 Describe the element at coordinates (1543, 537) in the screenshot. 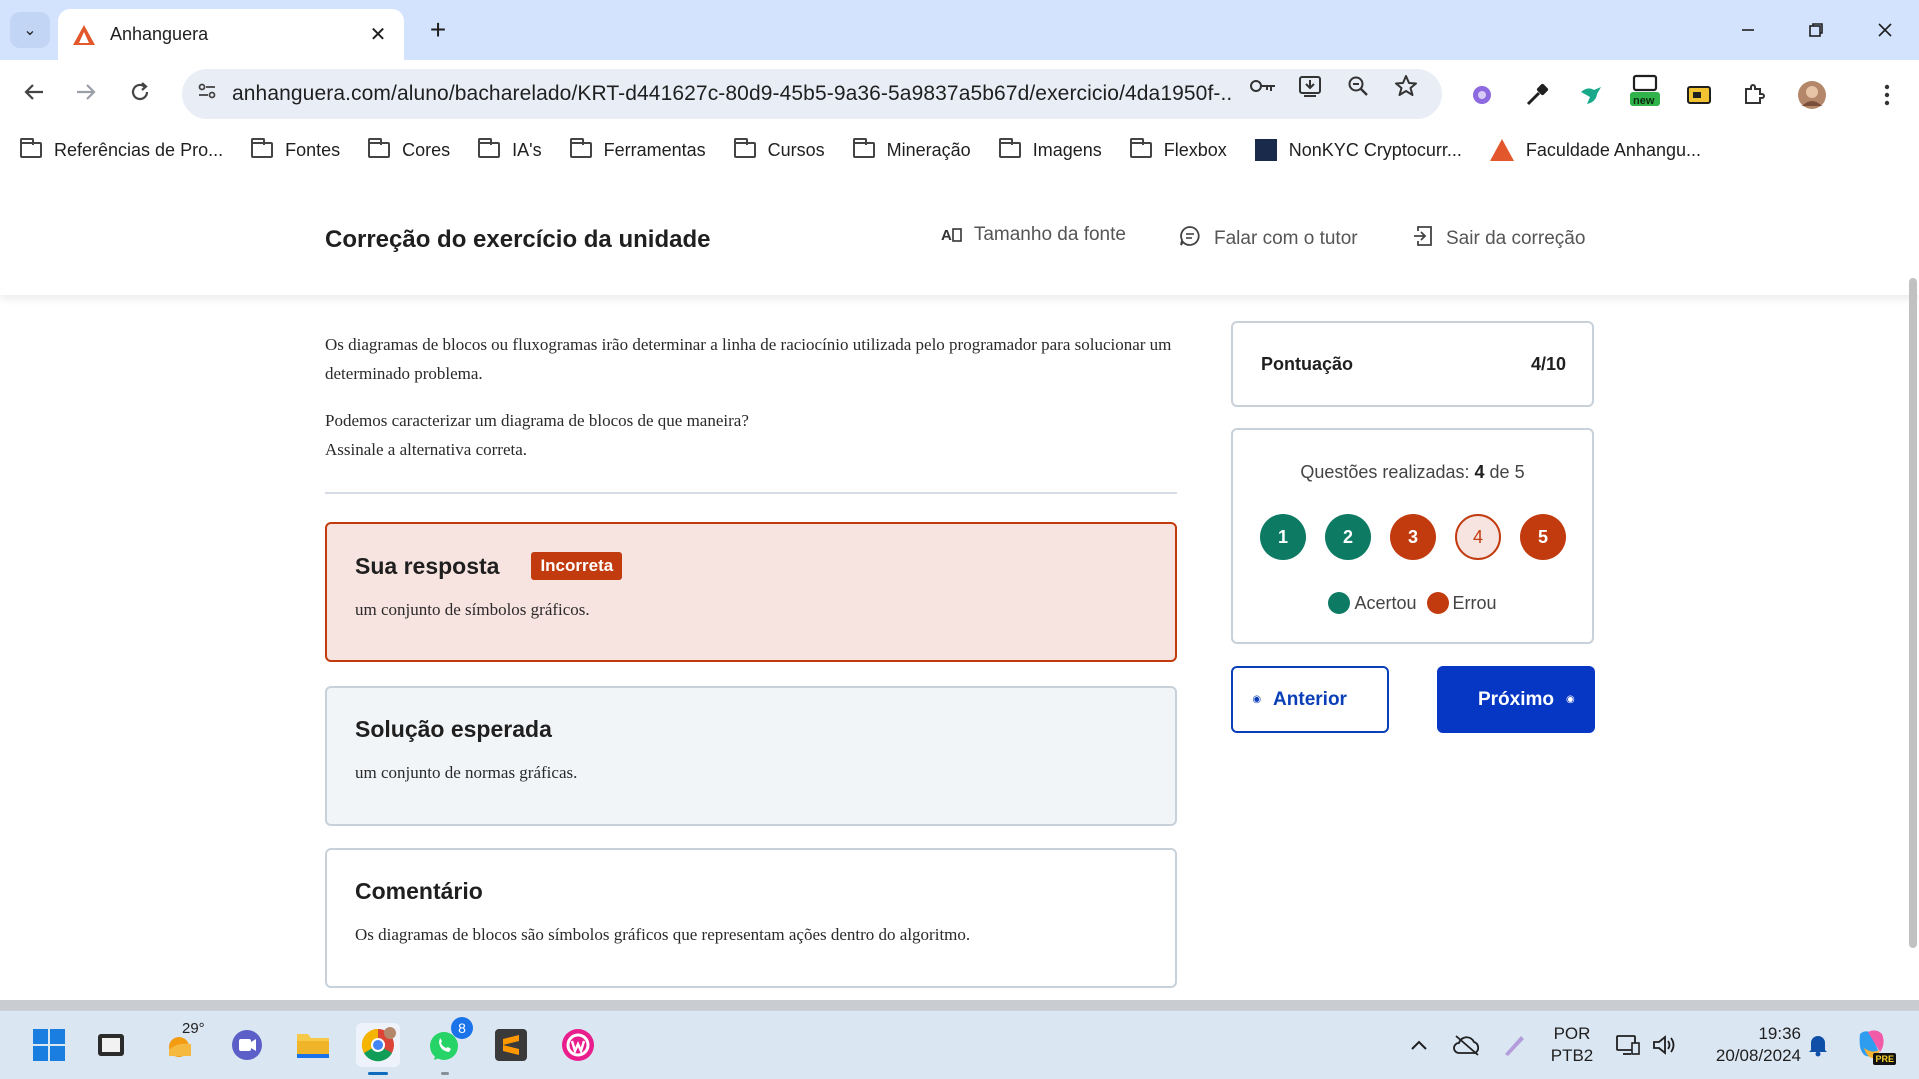

I see `question-dot-5: 5` at that location.